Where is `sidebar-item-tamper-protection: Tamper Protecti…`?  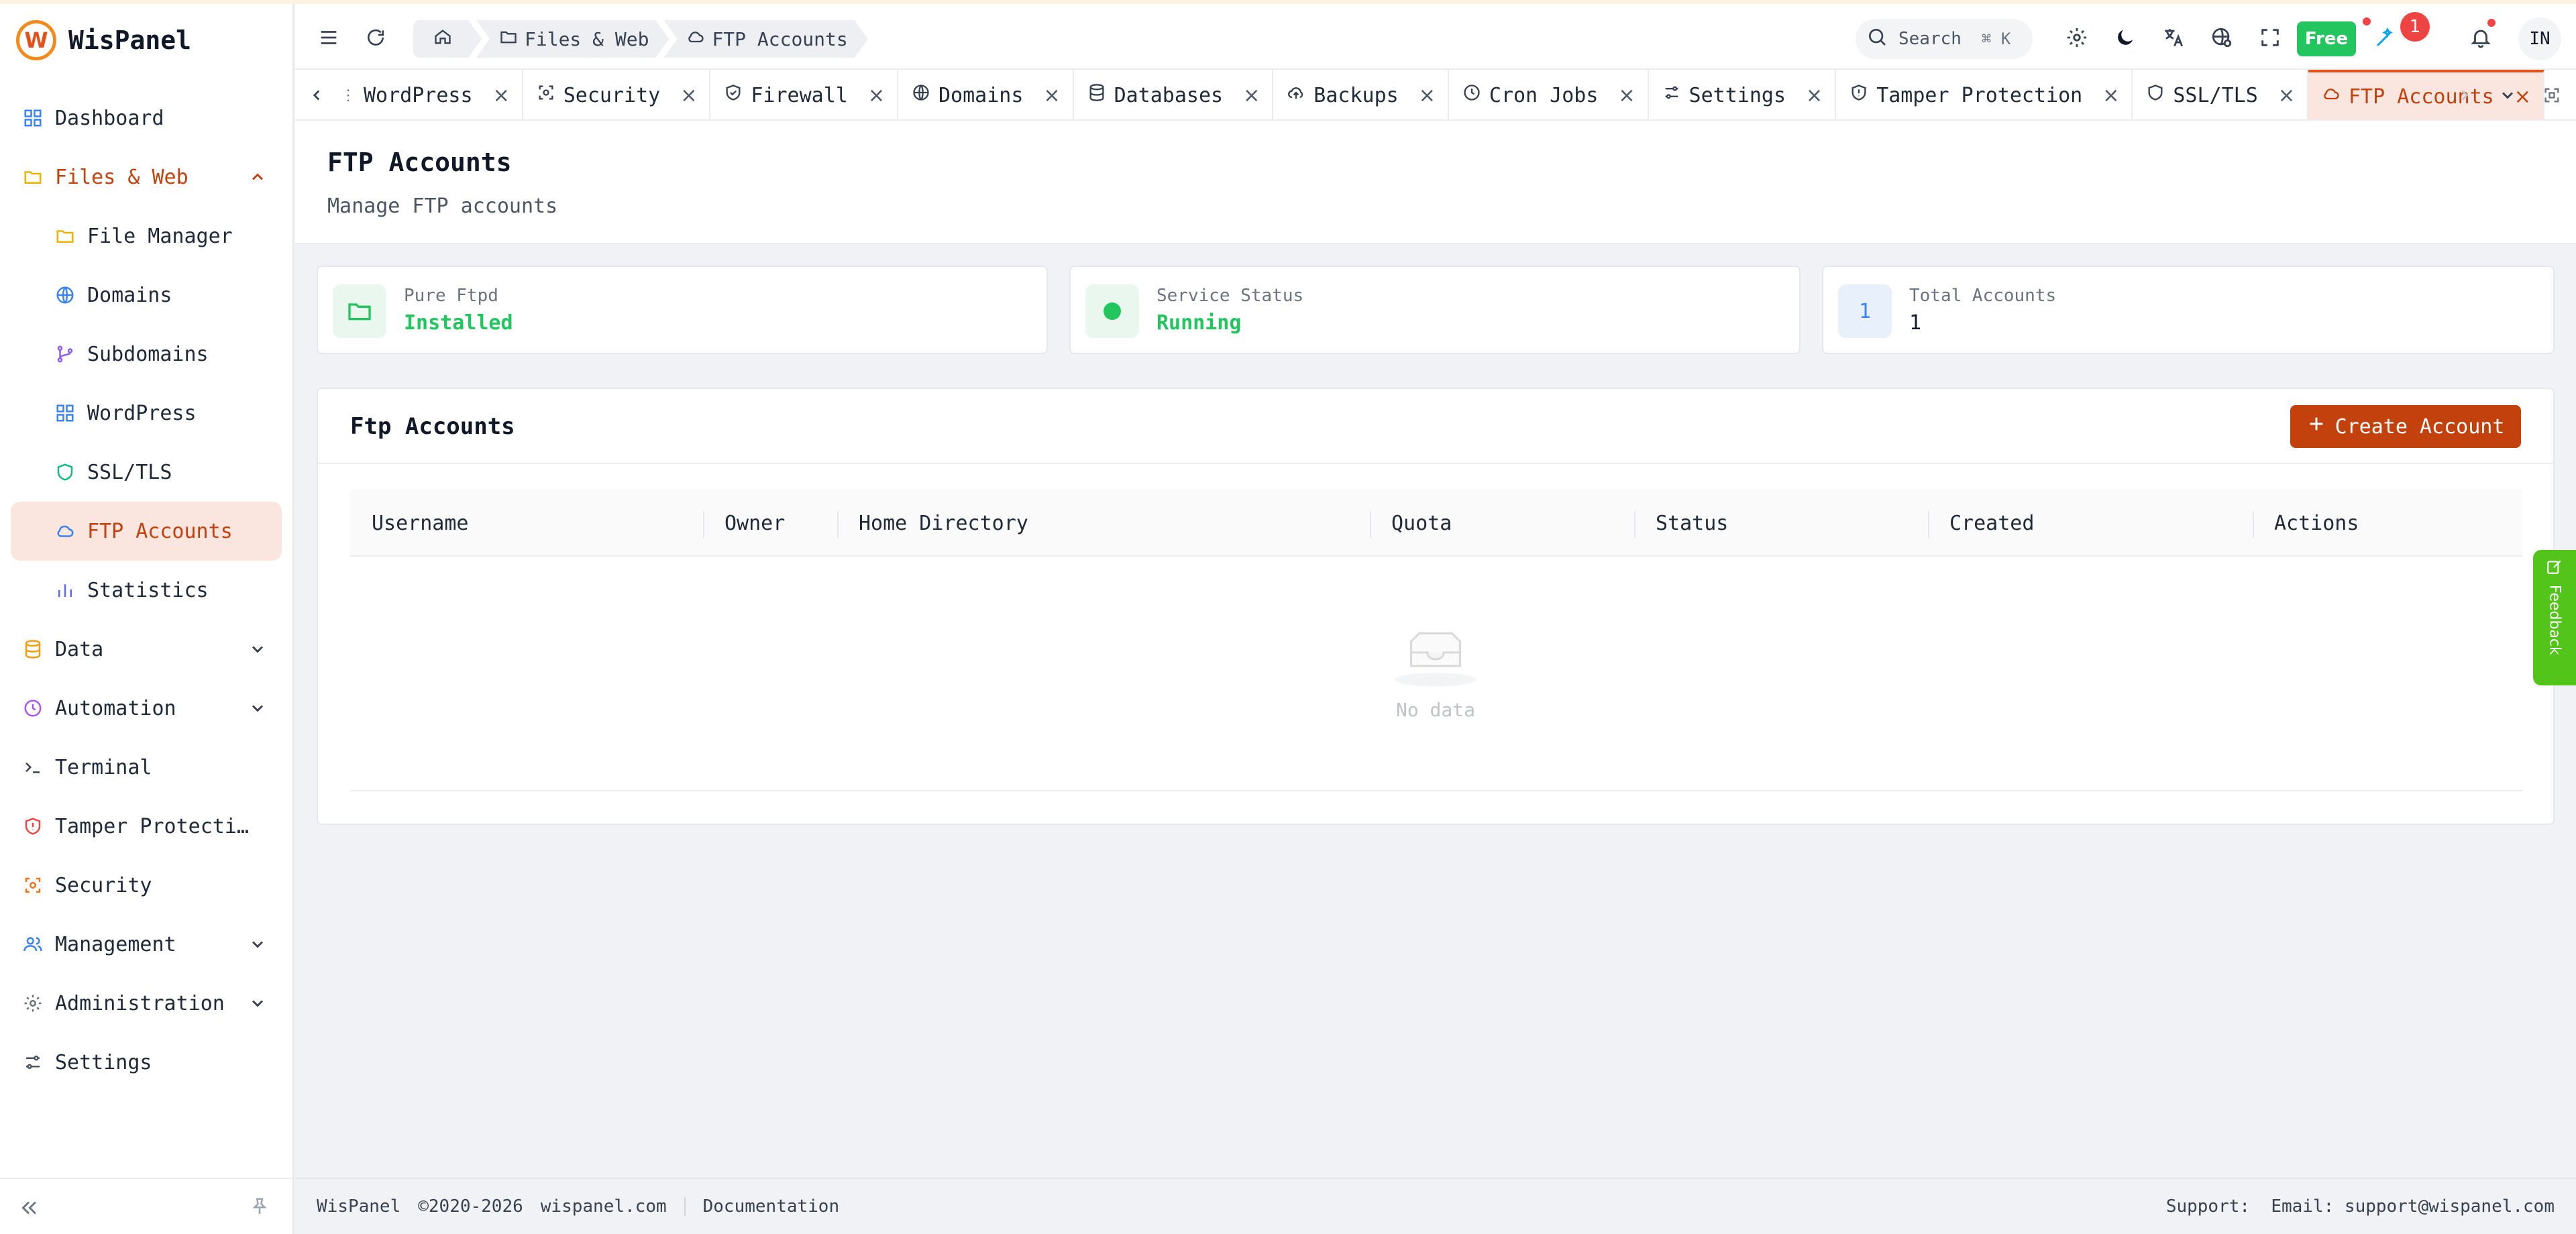
sidebar-item-tamper-protection: Tamper Protecti… is located at coordinates (146, 826).